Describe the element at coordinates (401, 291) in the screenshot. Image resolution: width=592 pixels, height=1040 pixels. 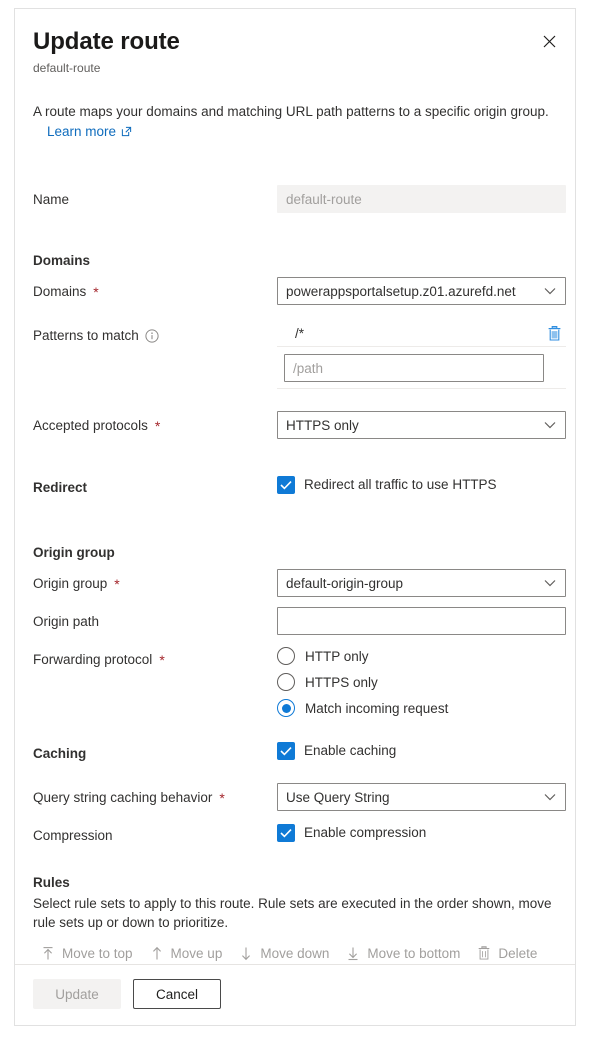
I see `domains-selected-value: powerappsportalsetup.z01.azurefd.net` at that location.